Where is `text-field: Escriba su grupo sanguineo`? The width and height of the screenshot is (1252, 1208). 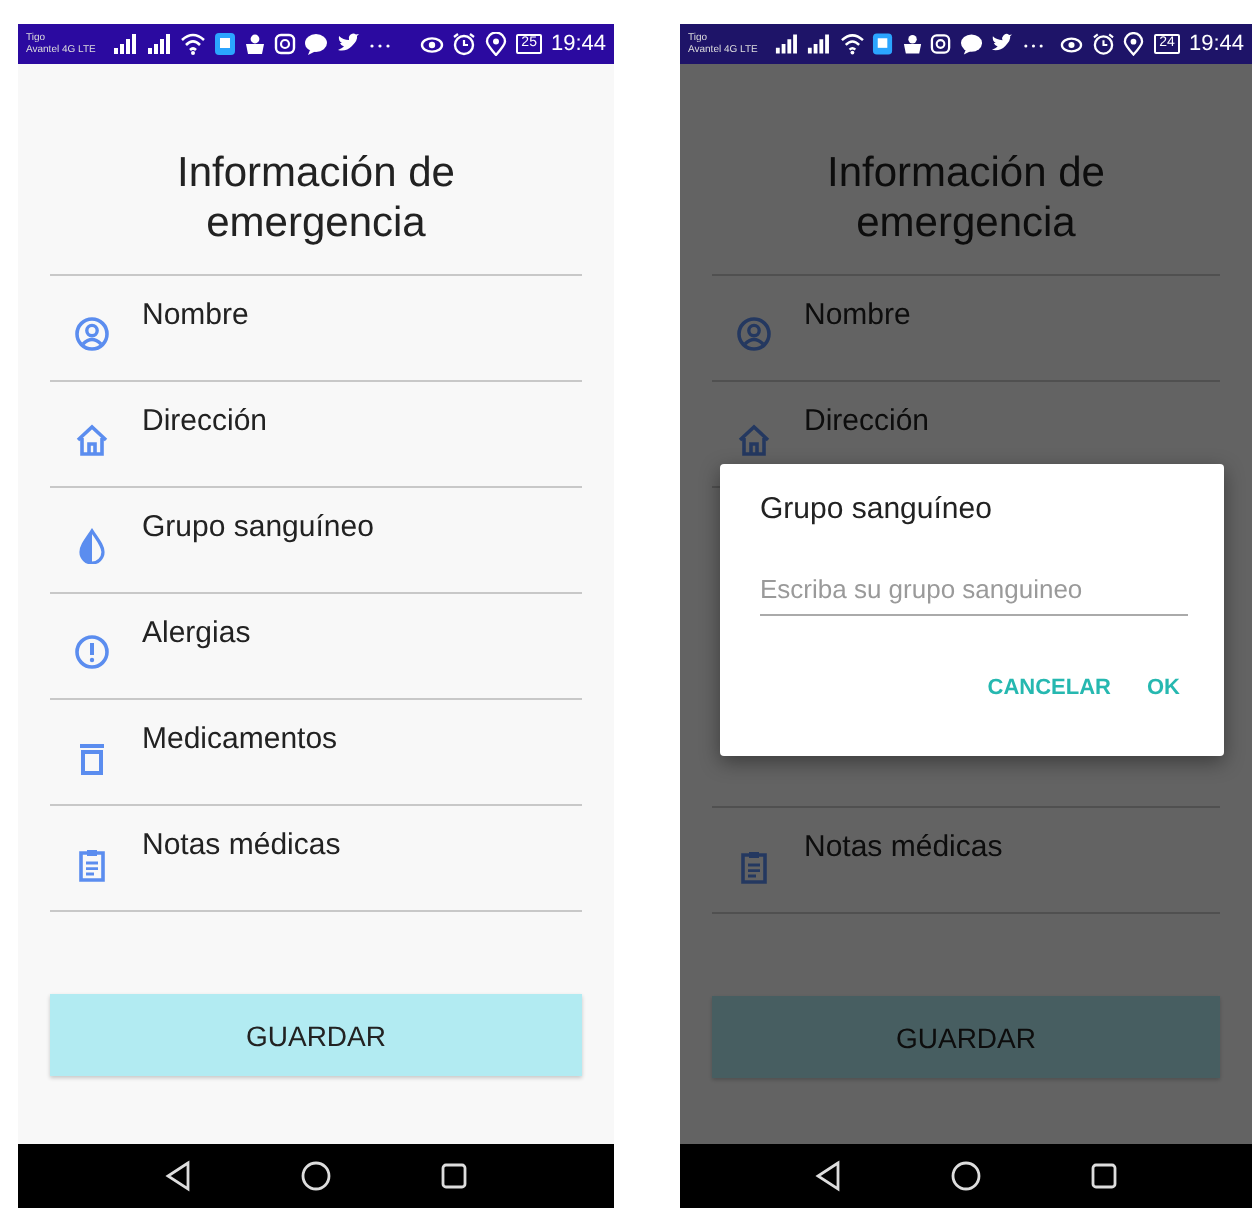 text-field: Escriba su grupo sanguineo is located at coordinates (974, 593).